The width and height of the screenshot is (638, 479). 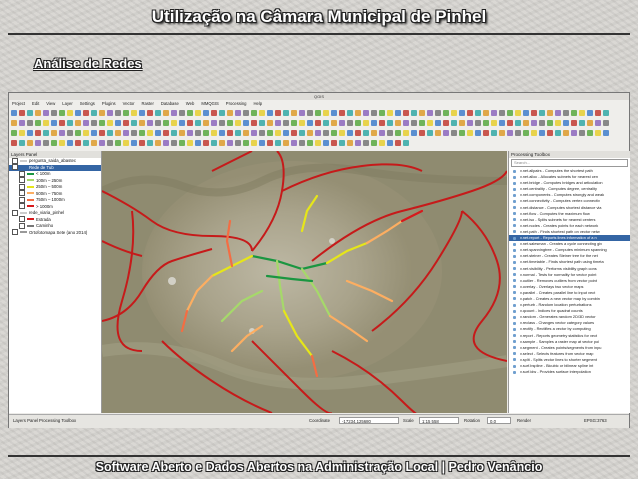 I want to click on menu-item: Raster, so click(x=148, y=103).